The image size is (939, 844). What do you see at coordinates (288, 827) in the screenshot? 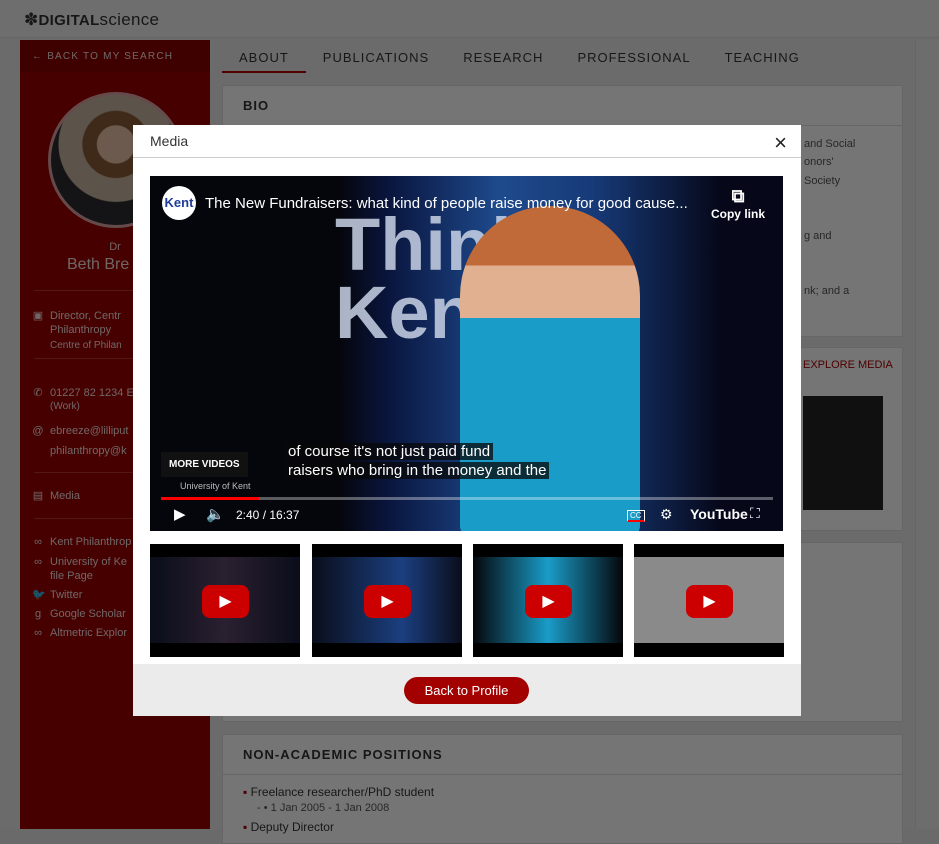
I see `position-item: ▪ Deputy Director` at bounding box center [288, 827].